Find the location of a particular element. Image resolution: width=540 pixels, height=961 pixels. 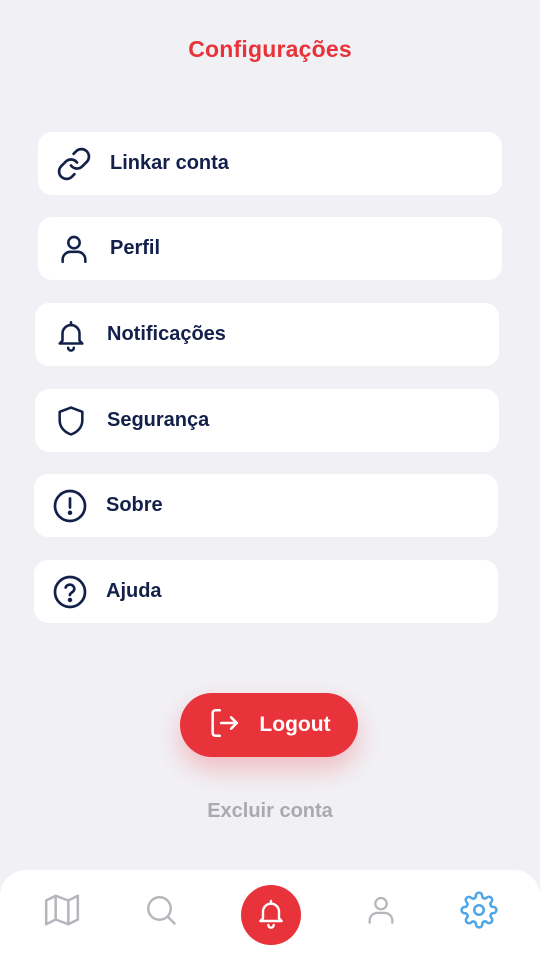

menu-item-label: Perfil is located at coordinates (135, 248).